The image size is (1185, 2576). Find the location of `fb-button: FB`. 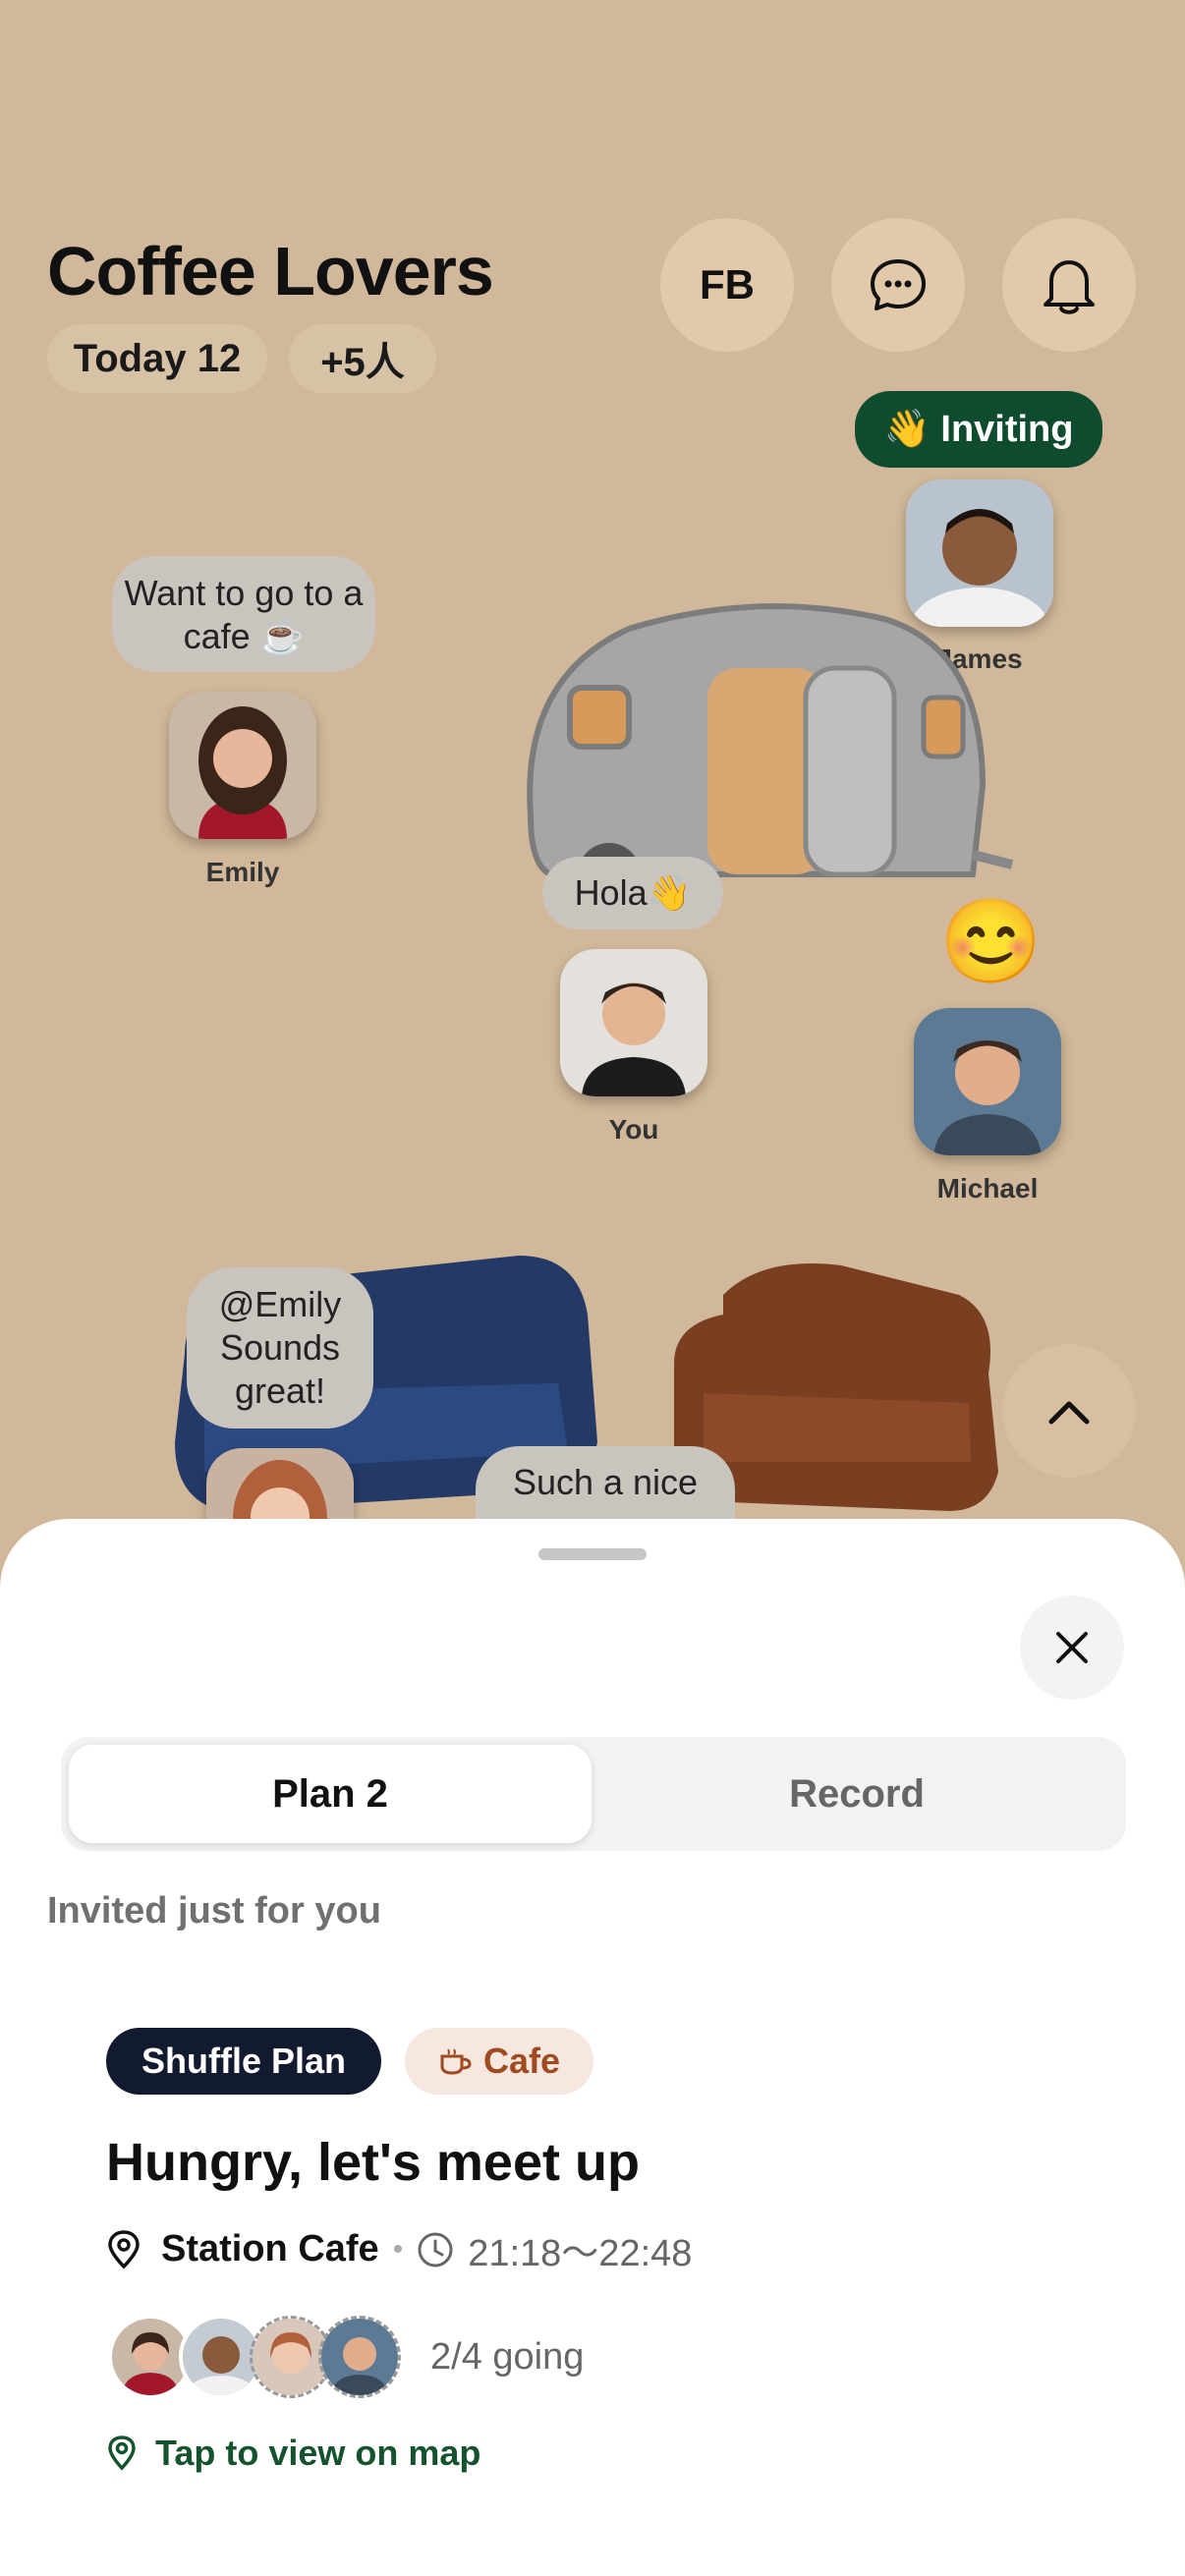

fb-button: FB is located at coordinates (727, 285).